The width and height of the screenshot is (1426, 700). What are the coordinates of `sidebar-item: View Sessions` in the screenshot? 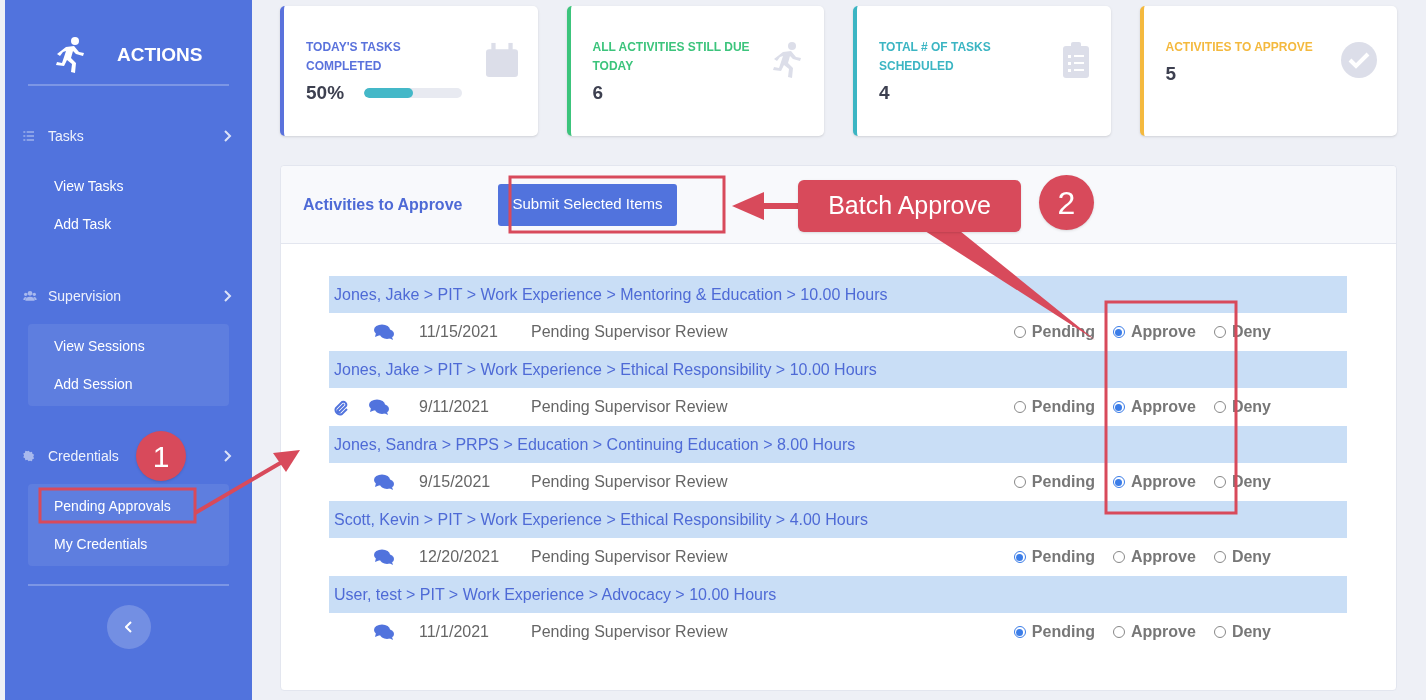 It's located at (128, 346).